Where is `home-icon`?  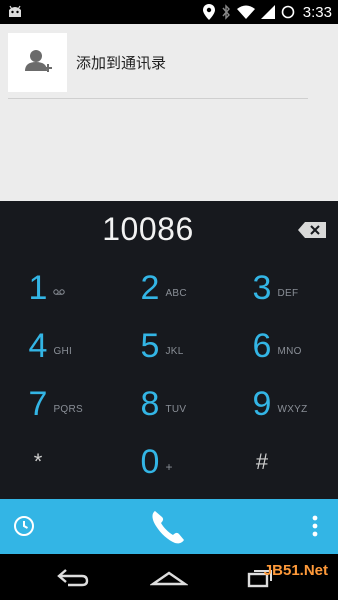
home-icon is located at coordinates (169, 577).